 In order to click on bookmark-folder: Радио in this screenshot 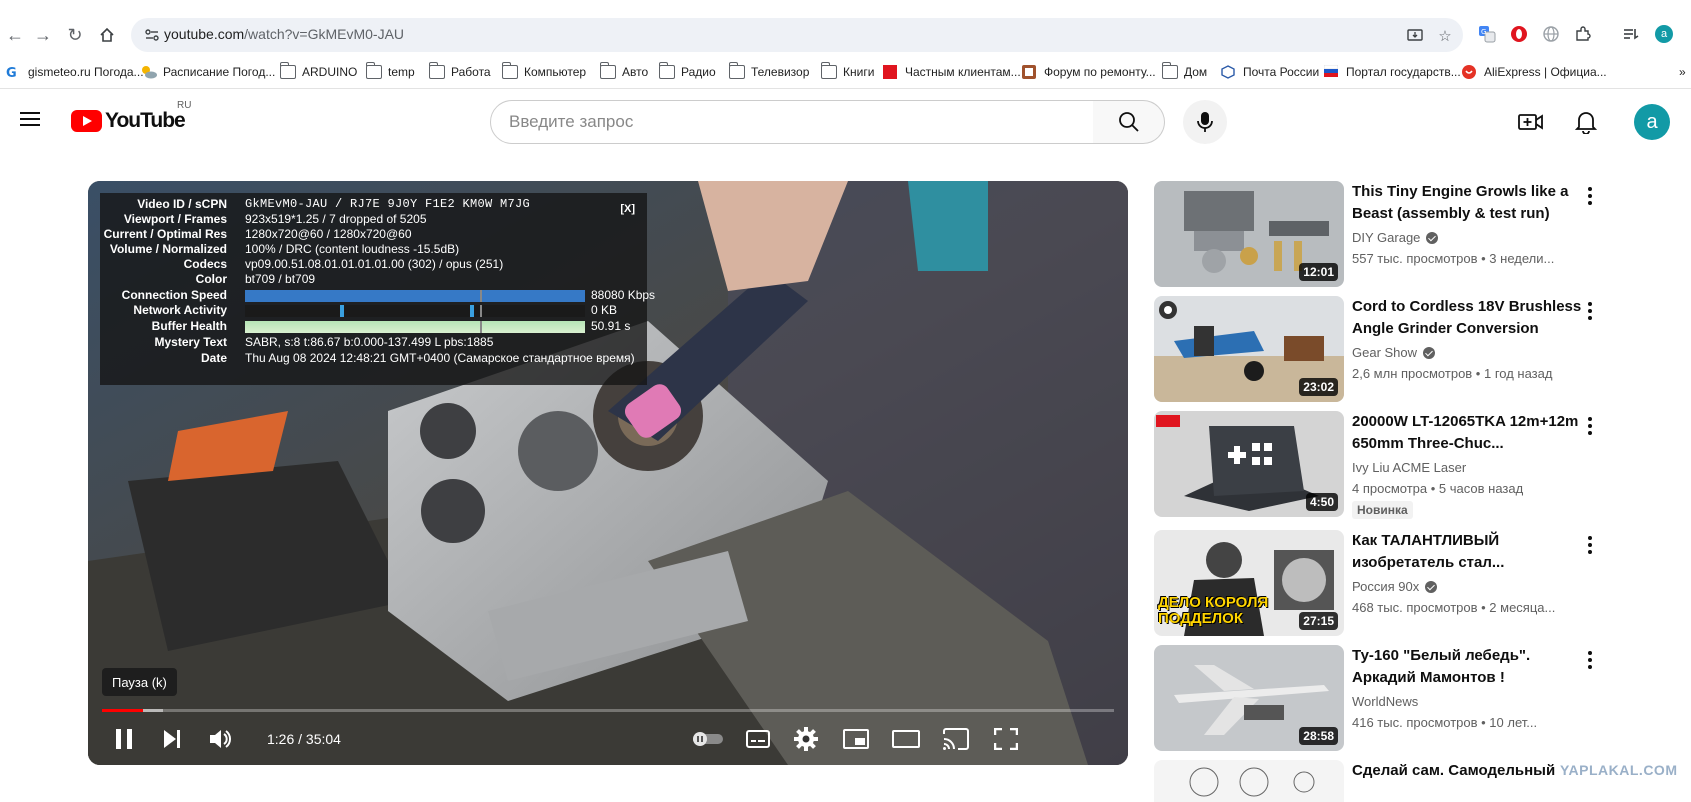, I will do `click(687, 71)`.